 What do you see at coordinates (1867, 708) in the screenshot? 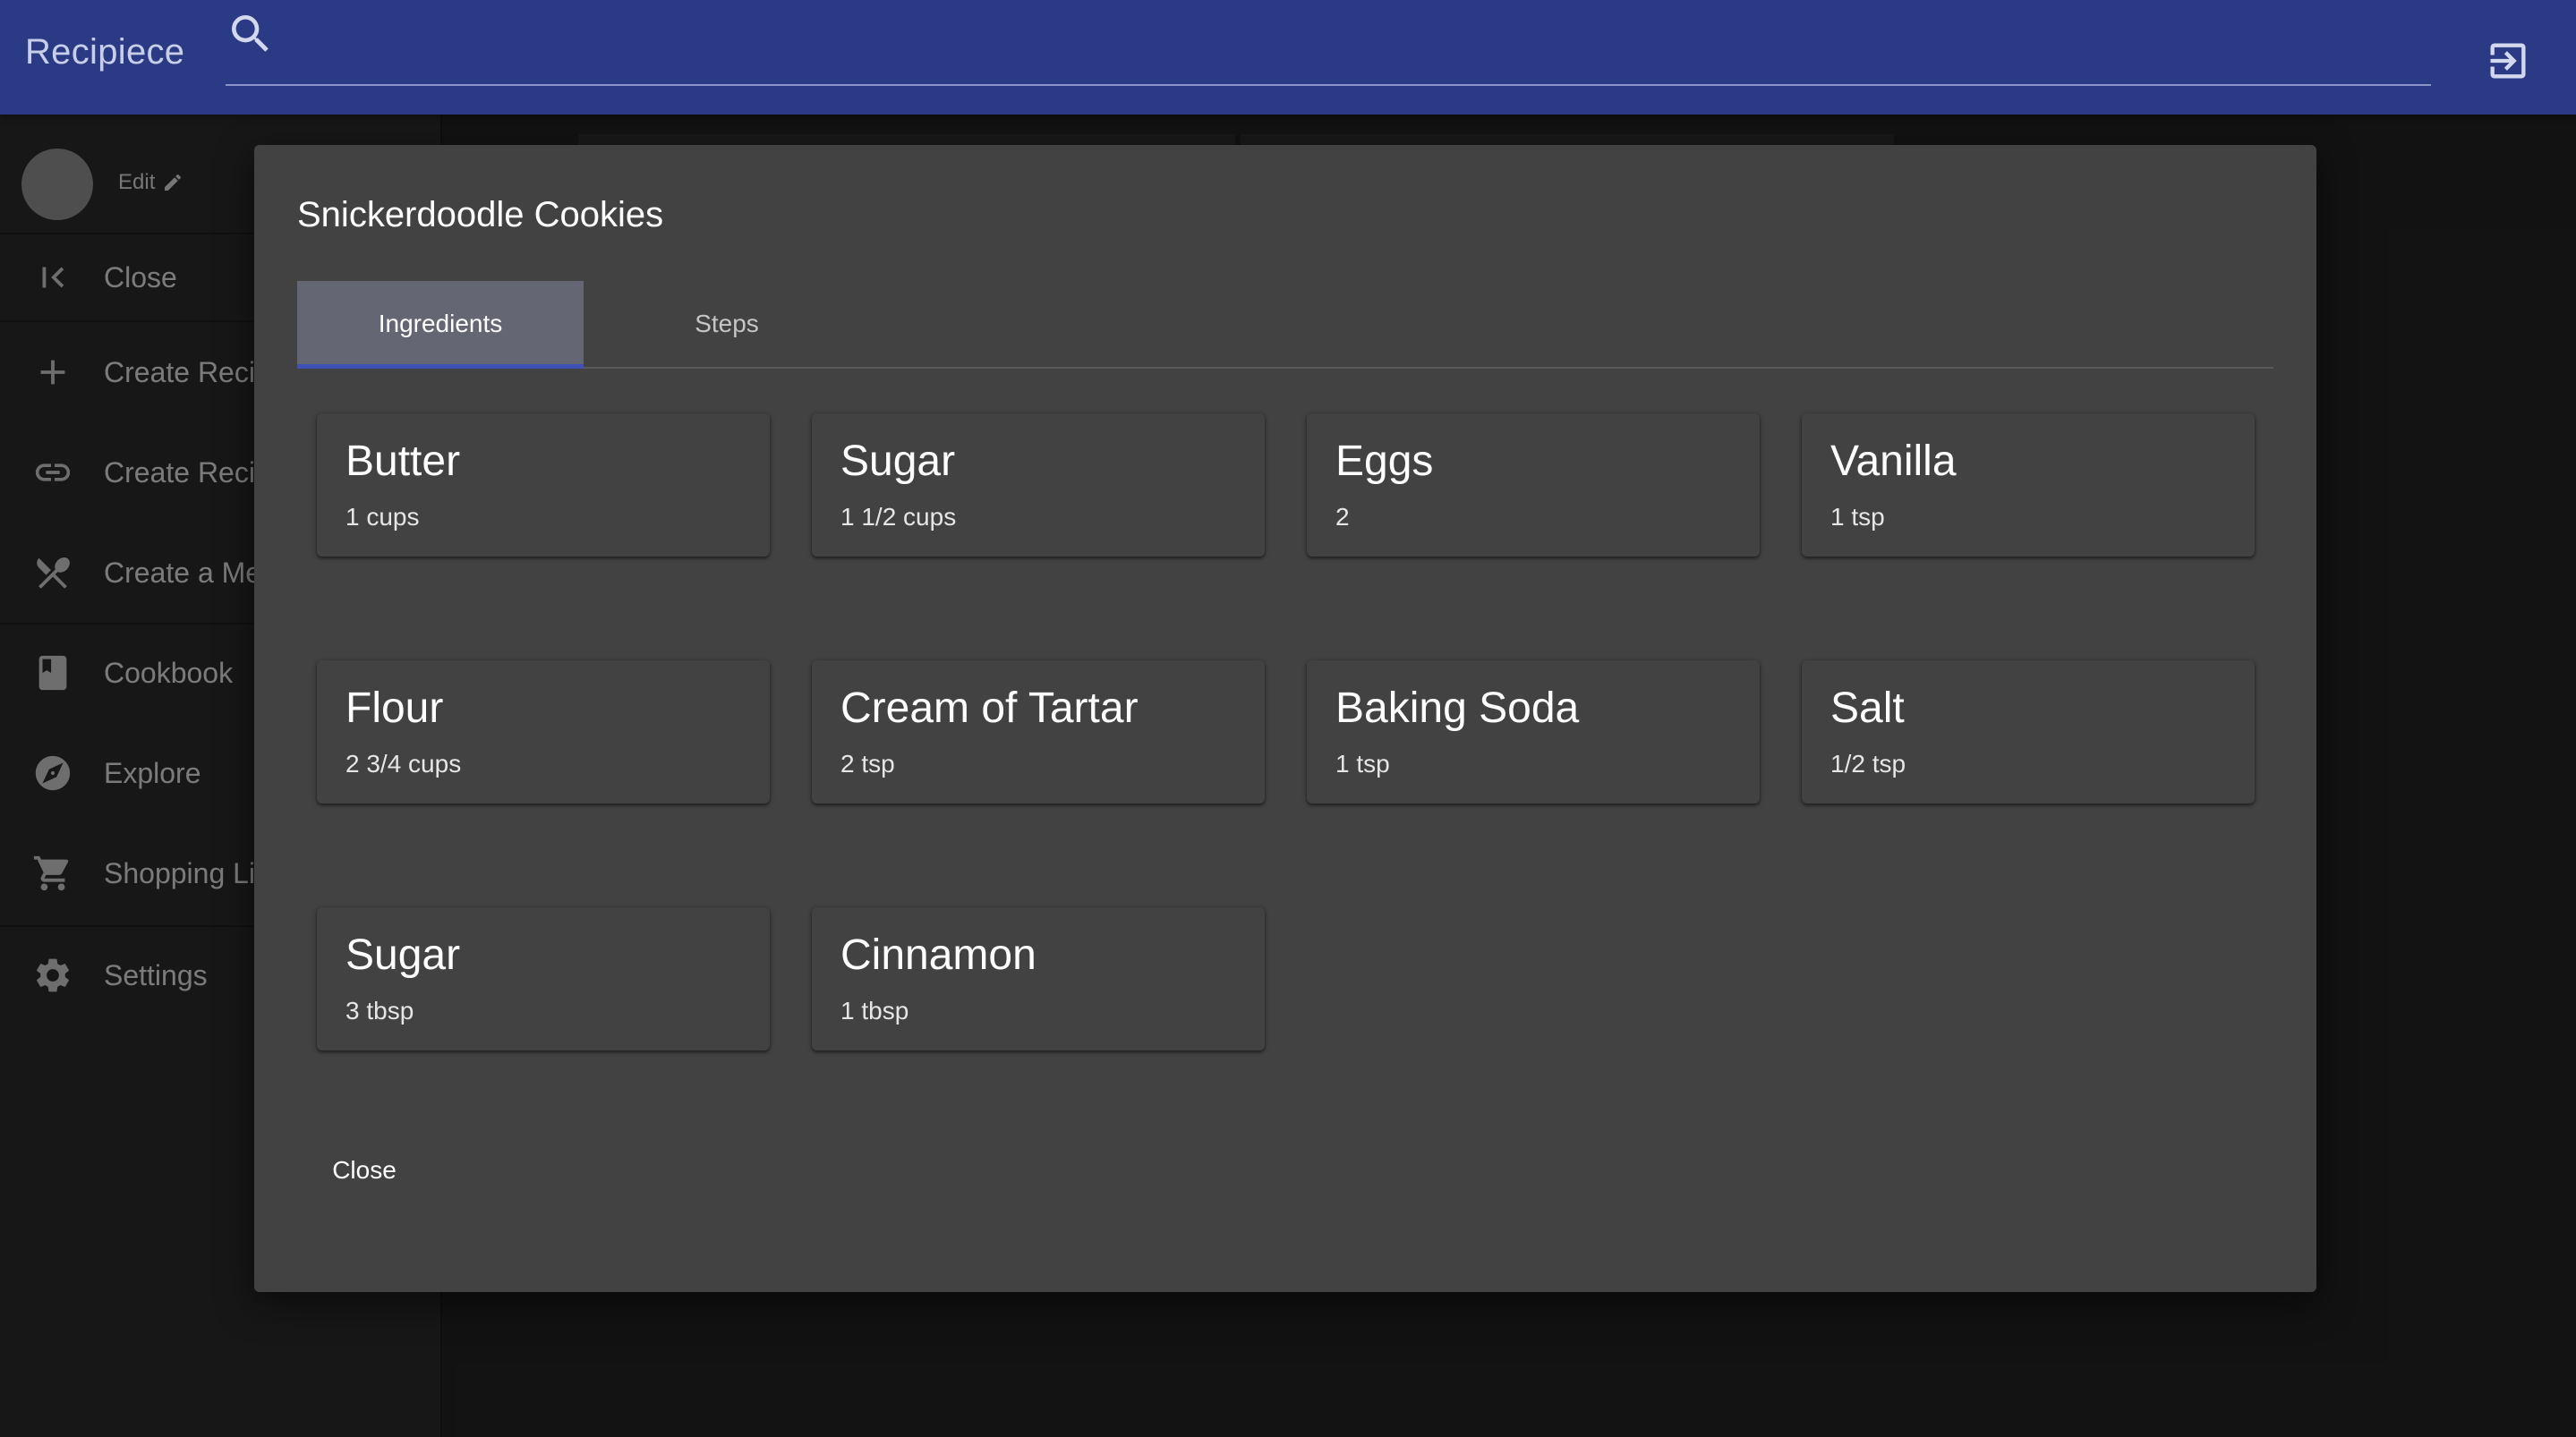
I see `ingredient-name: Salt` at bounding box center [1867, 708].